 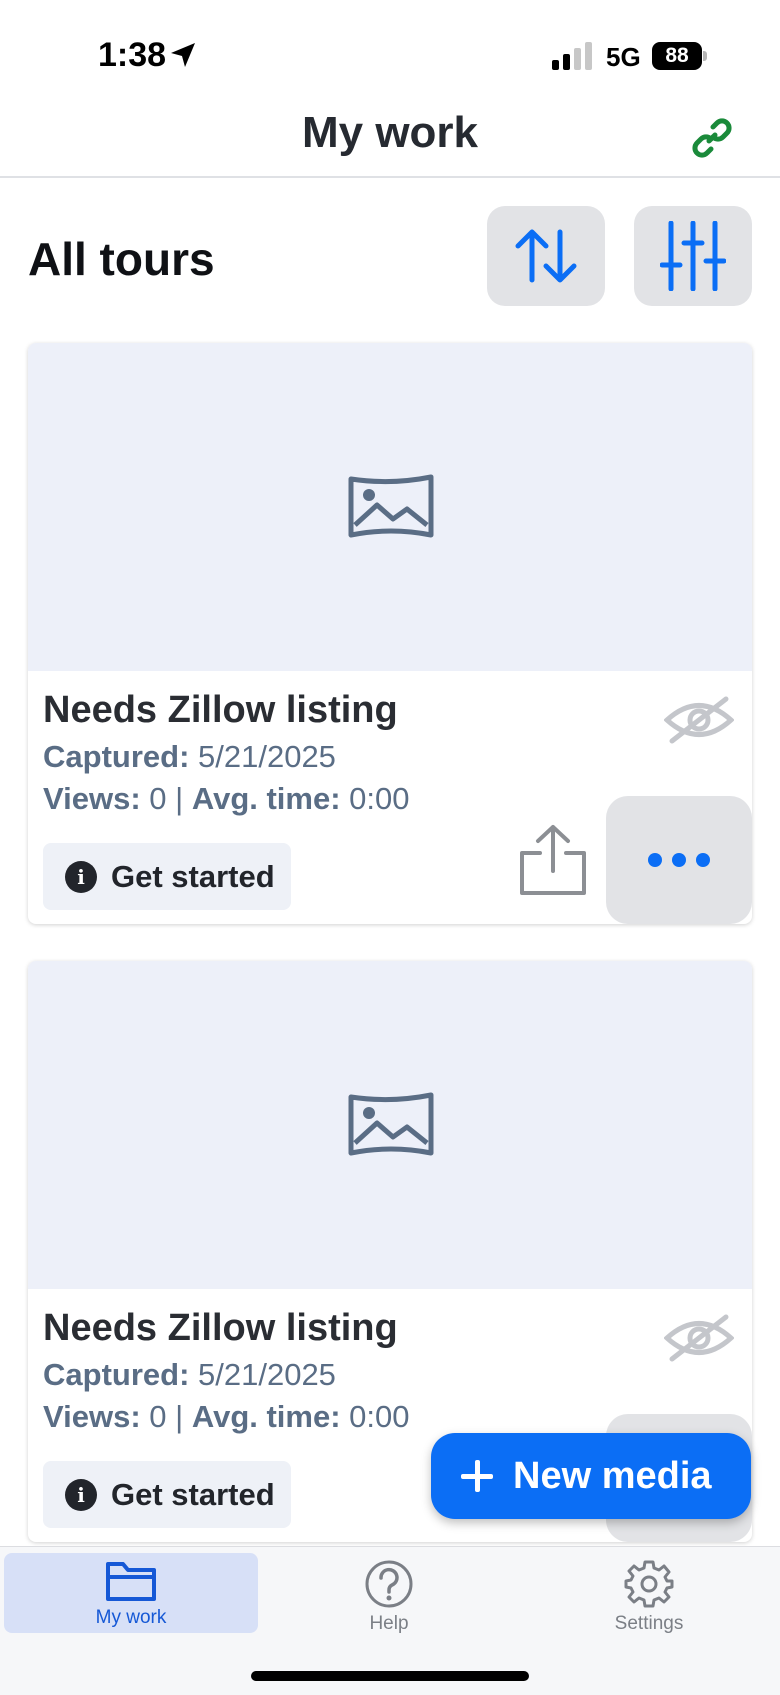 I want to click on new-media-label: New media, so click(x=612, y=1475).